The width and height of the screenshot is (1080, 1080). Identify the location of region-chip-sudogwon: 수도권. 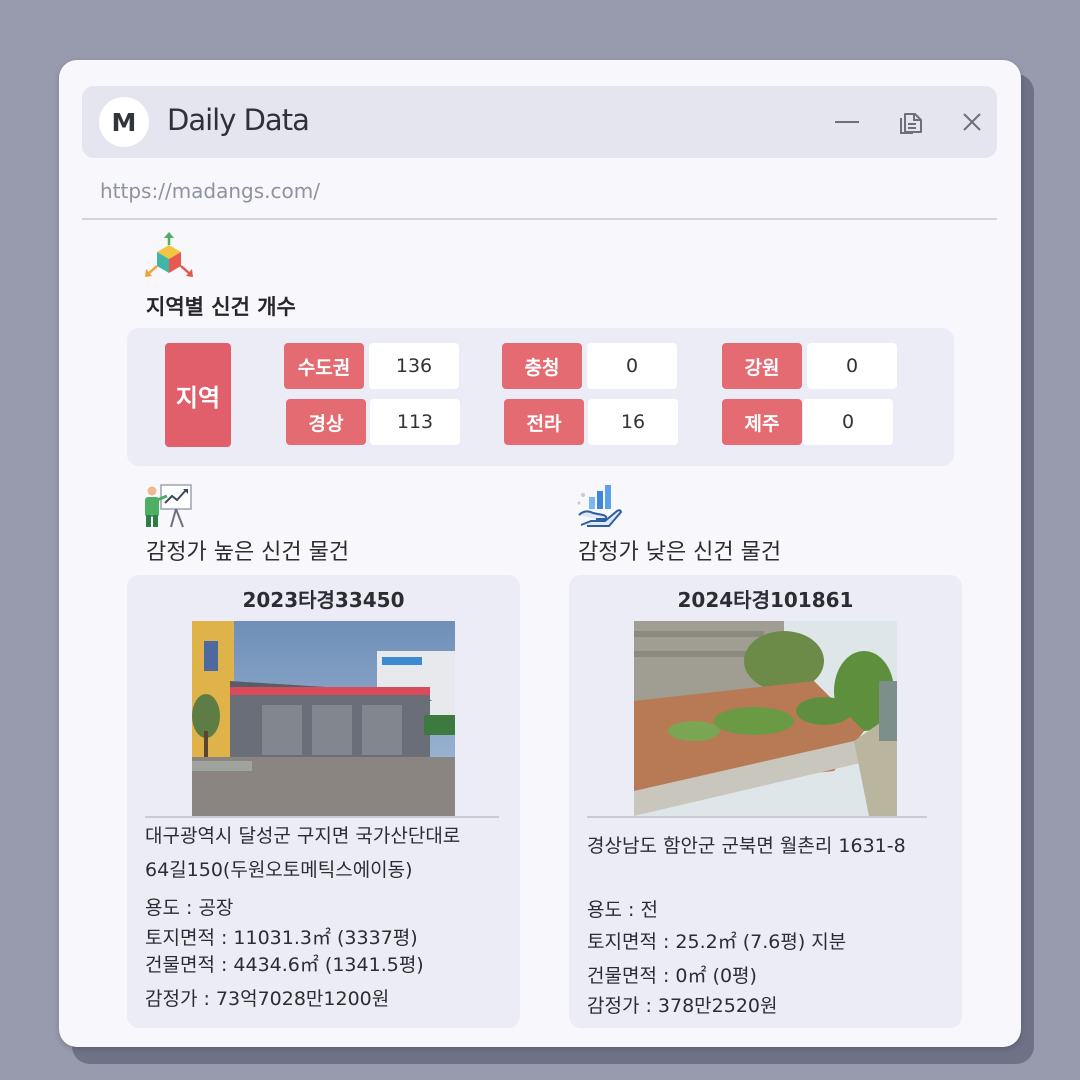
(324, 366).